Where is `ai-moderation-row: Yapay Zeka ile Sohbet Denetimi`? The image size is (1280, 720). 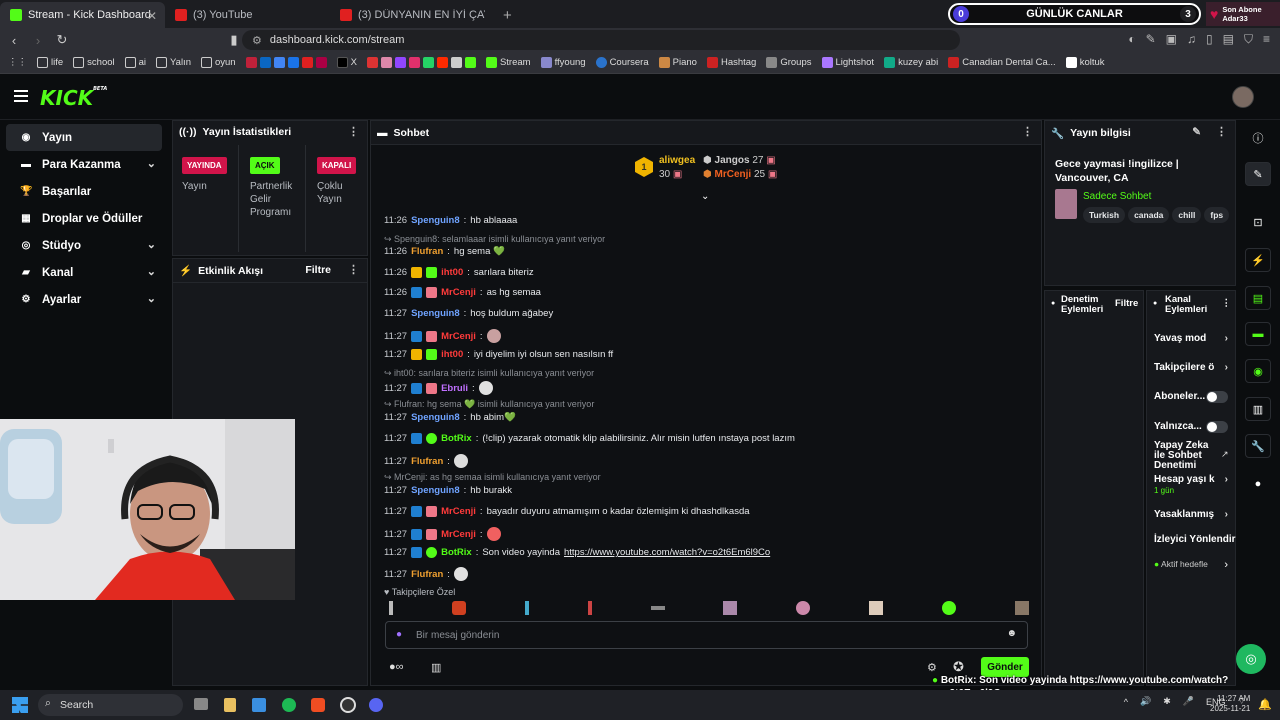 ai-moderation-row: Yapay Zeka ile Sohbet Denetimi is located at coordinates (1184, 456).